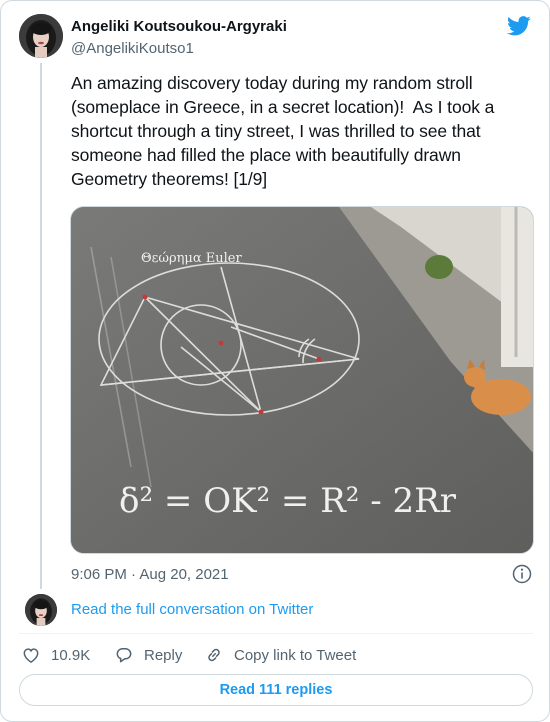 This screenshot has height=722, width=550. Describe the element at coordinates (276, 690) in the screenshot. I see `read-replies-button: Read 111 replies` at that location.